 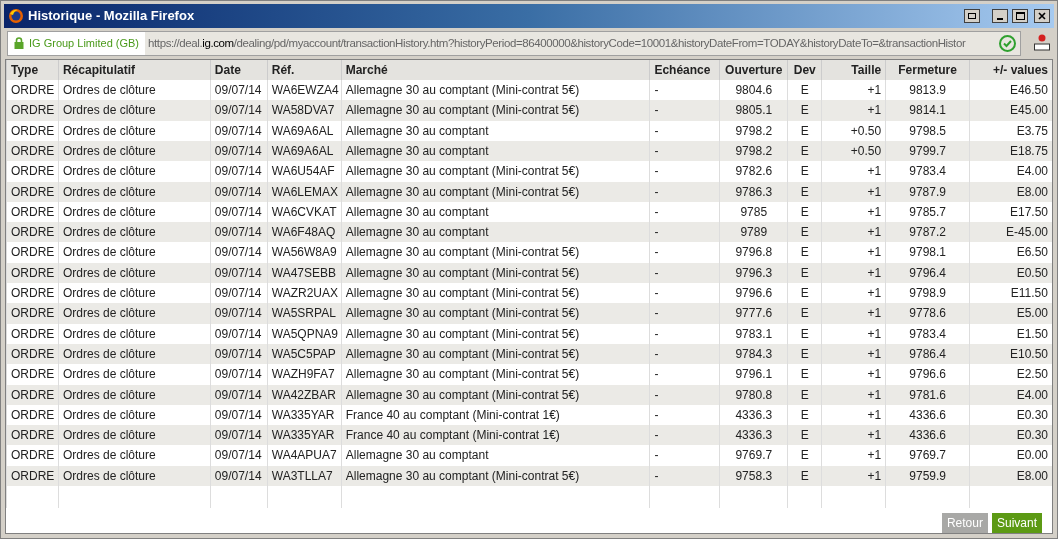 What do you see at coordinates (753, 394) in the screenshot?
I see `table-cell: 9780.8` at bounding box center [753, 394].